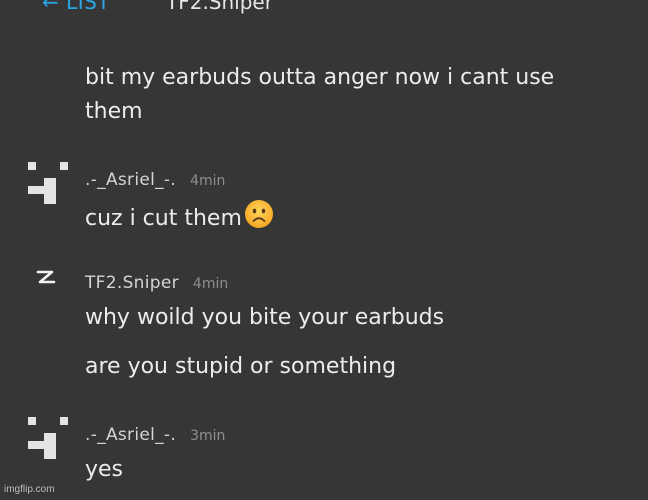  Describe the element at coordinates (29, 489) in the screenshot. I see `watermark: imgflip.com` at that location.